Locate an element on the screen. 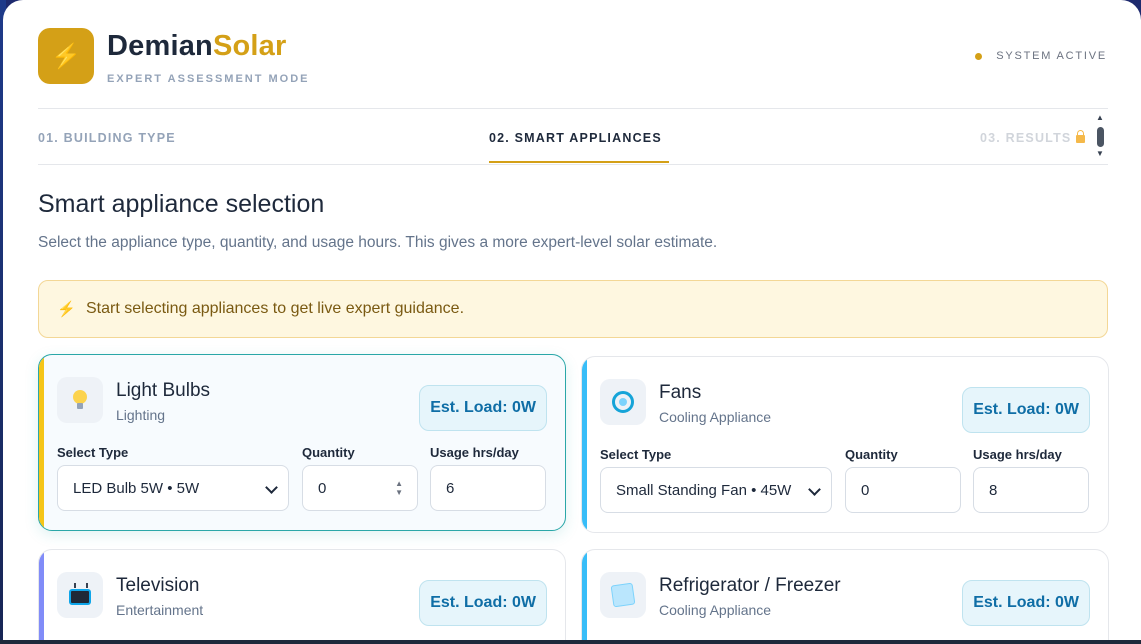 The height and width of the screenshot is (644, 1141). scroll-thumb is located at coordinates (1100, 137).